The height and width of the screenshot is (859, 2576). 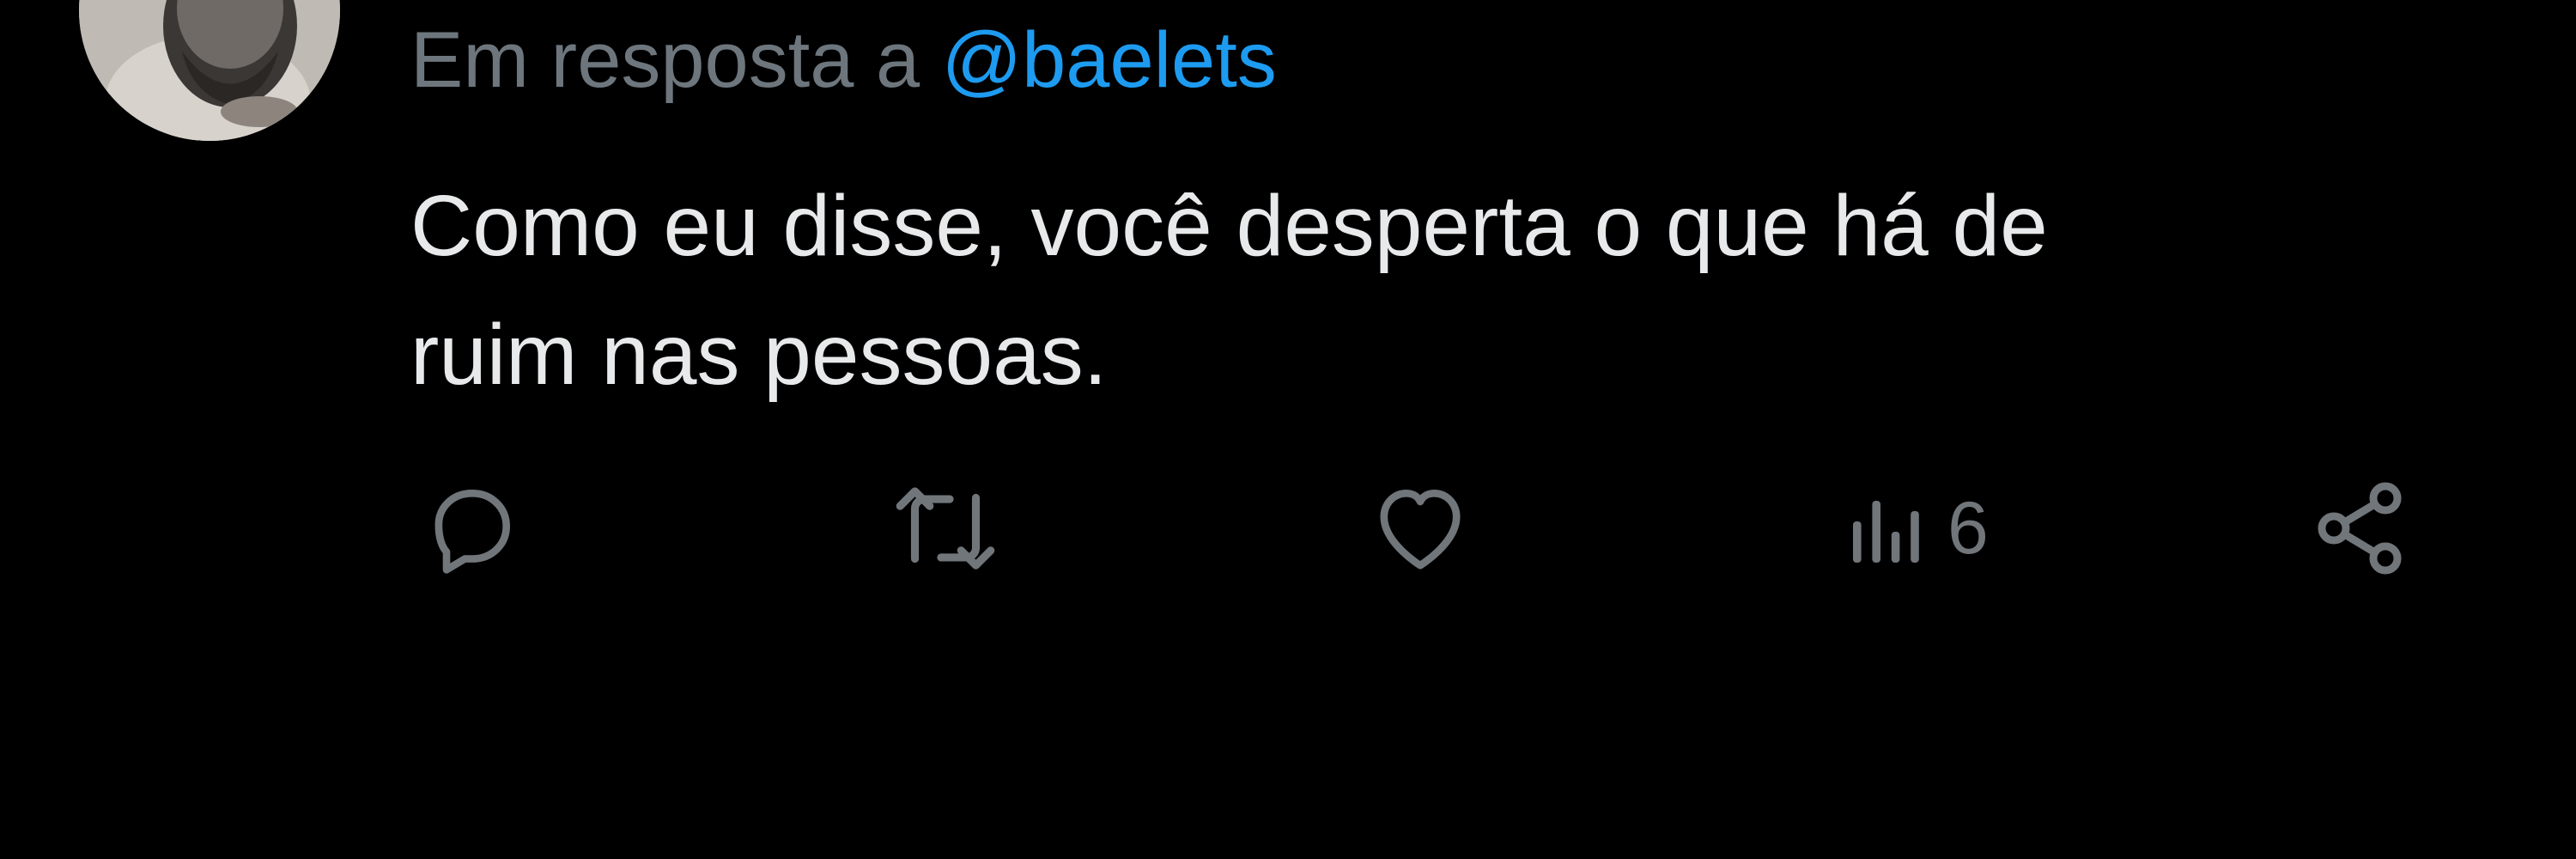 I want to click on tweet-text-line: ruim nas pessoas., so click(x=759, y=355).